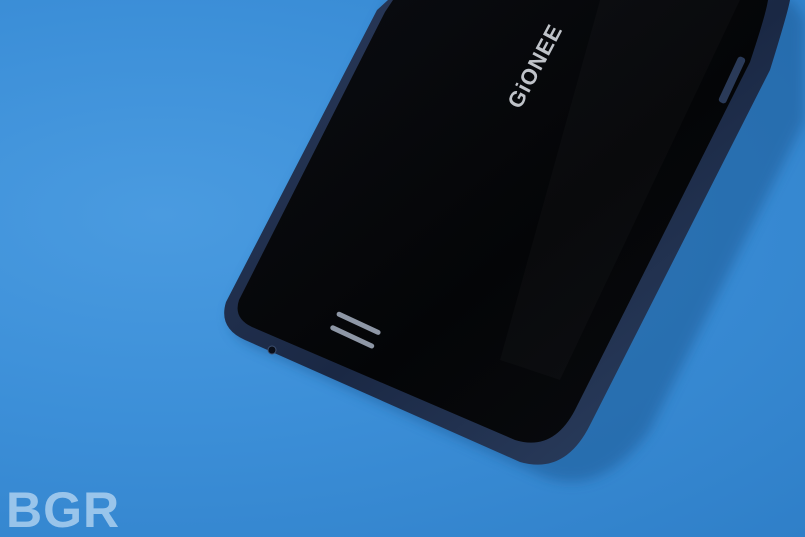 This screenshot has width=805, height=537. I want to click on headphone-jack, so click(272, 350).